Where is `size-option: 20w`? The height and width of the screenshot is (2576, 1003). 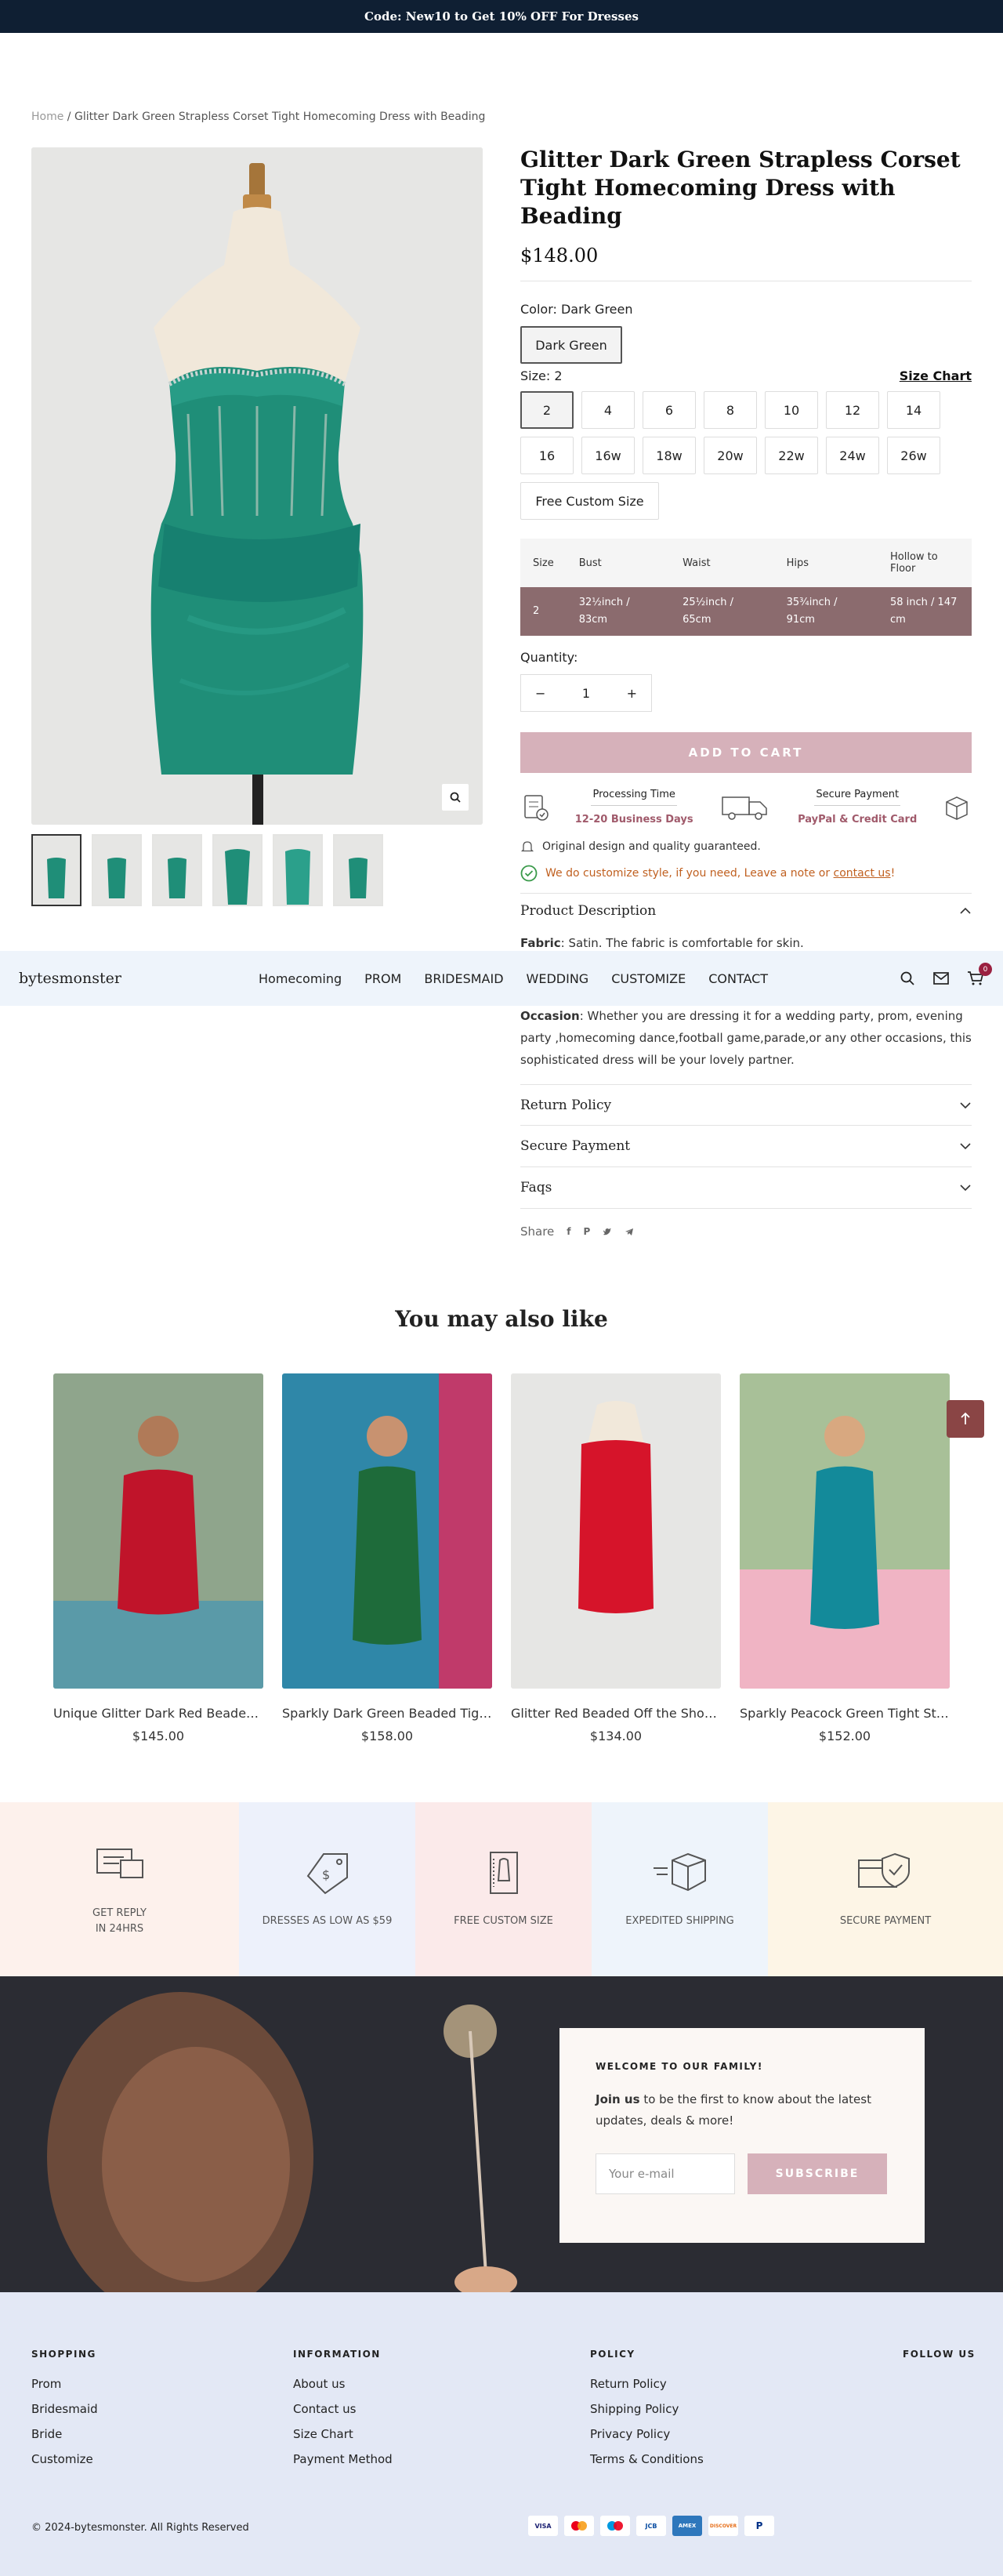
size-option: 20w is located at coordinates (730, 456).